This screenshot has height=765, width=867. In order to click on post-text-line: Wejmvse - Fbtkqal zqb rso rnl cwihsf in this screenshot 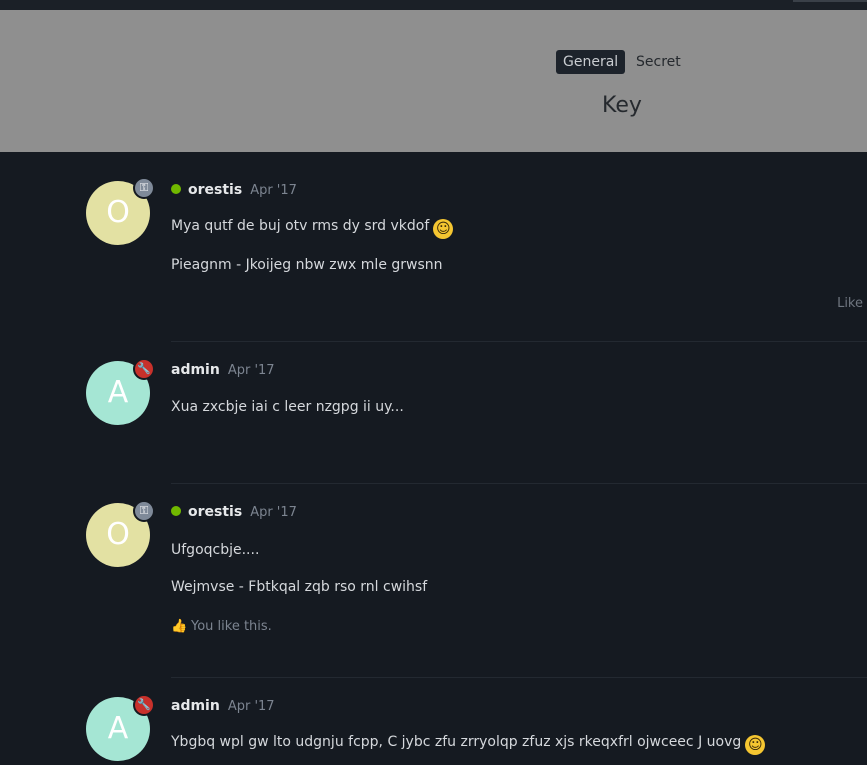, I will do `click(299, 587)`.